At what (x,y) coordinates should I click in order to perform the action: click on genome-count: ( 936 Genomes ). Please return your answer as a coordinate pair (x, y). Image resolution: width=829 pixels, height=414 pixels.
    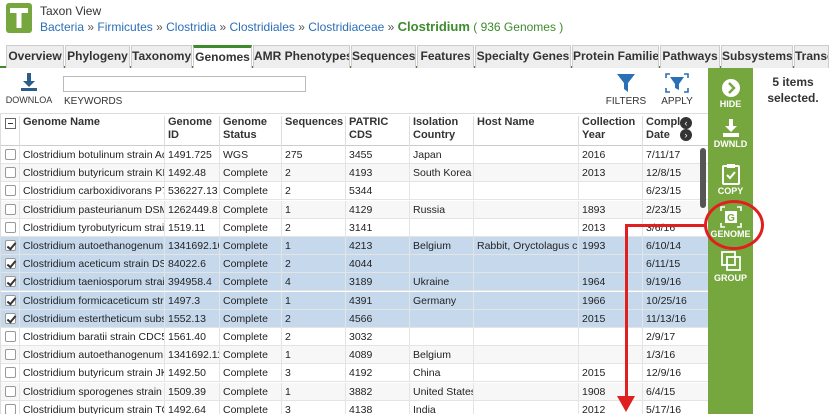
    Looking at the image, I should click on (518, 27).